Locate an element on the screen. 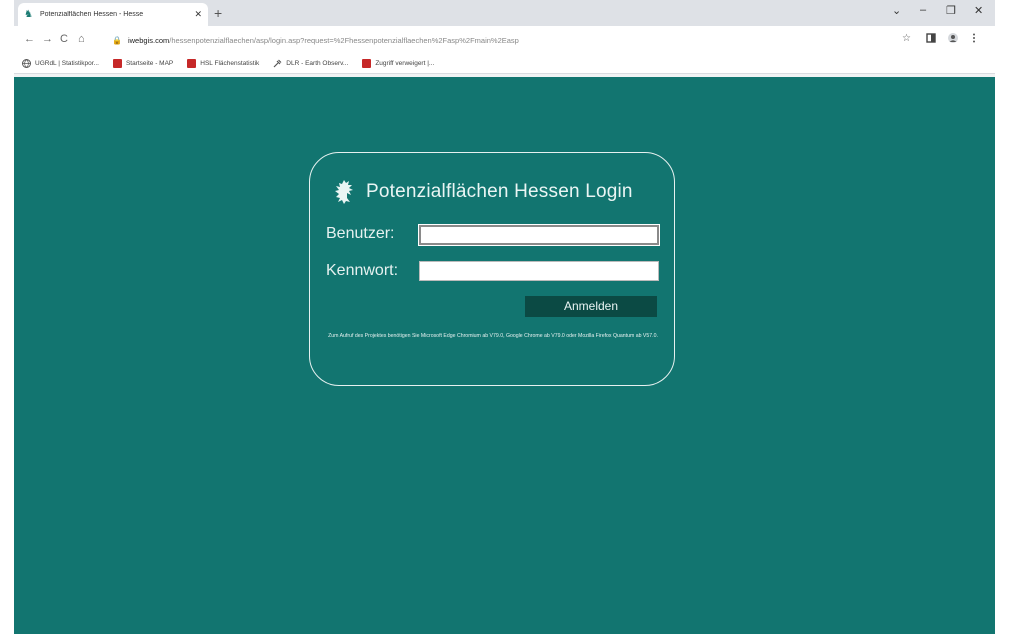  bookmark-label: Startseite - MAP is located at coordinates (149, 63).